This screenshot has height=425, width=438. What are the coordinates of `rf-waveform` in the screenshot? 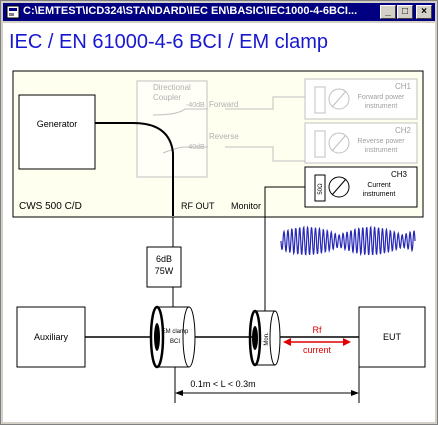 It's located at (348, 241).